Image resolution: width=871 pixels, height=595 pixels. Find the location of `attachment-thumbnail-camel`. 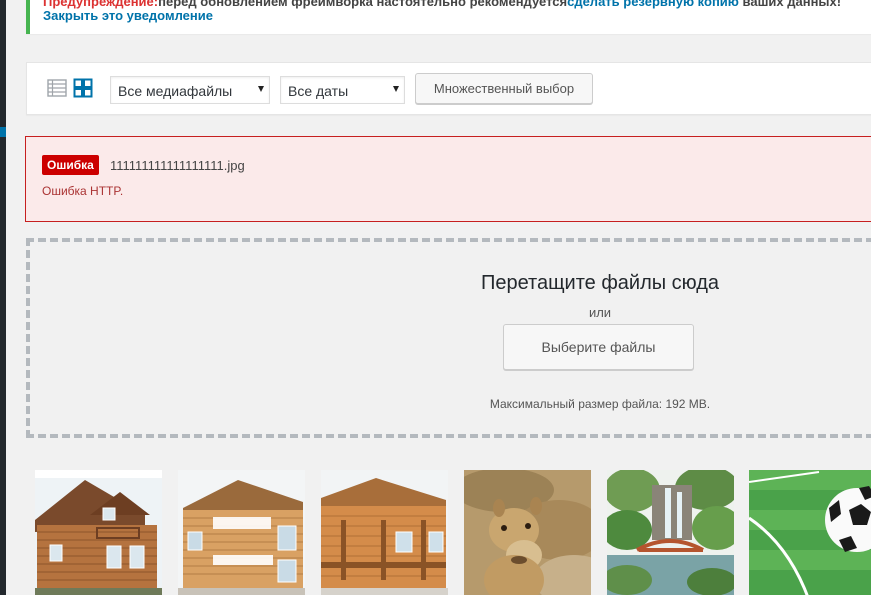

attachment-thumbnail-camel is located at coordinates (527, 532).